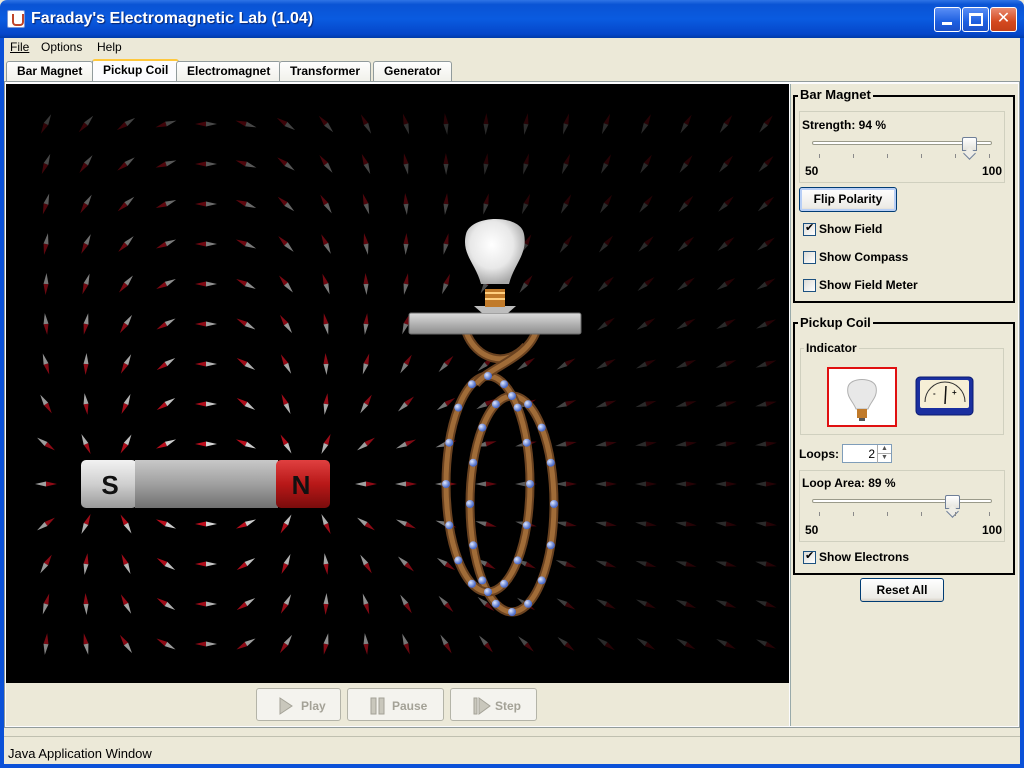 The image size is (1024, 768). What do you see at coordinates (848, 199) in the screenshot?
I see `flip-polarity-button: Flip Polarity` at bounding box center [848, 199].